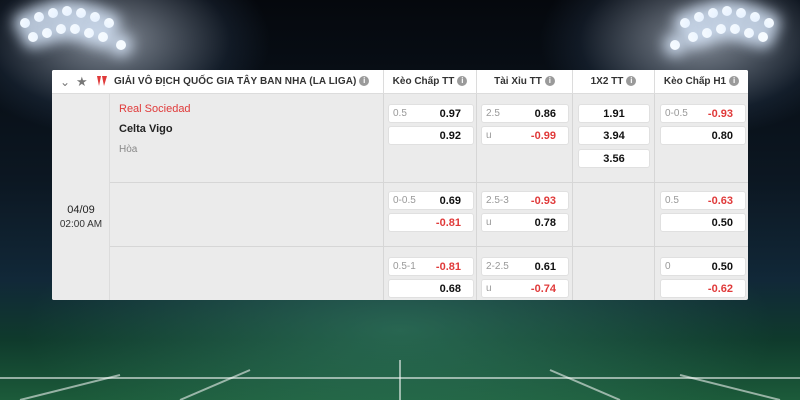 This screenshot has height=400, width=800. I want to click on odds-cell-1x2-home: 1.91, so click(614, 113).